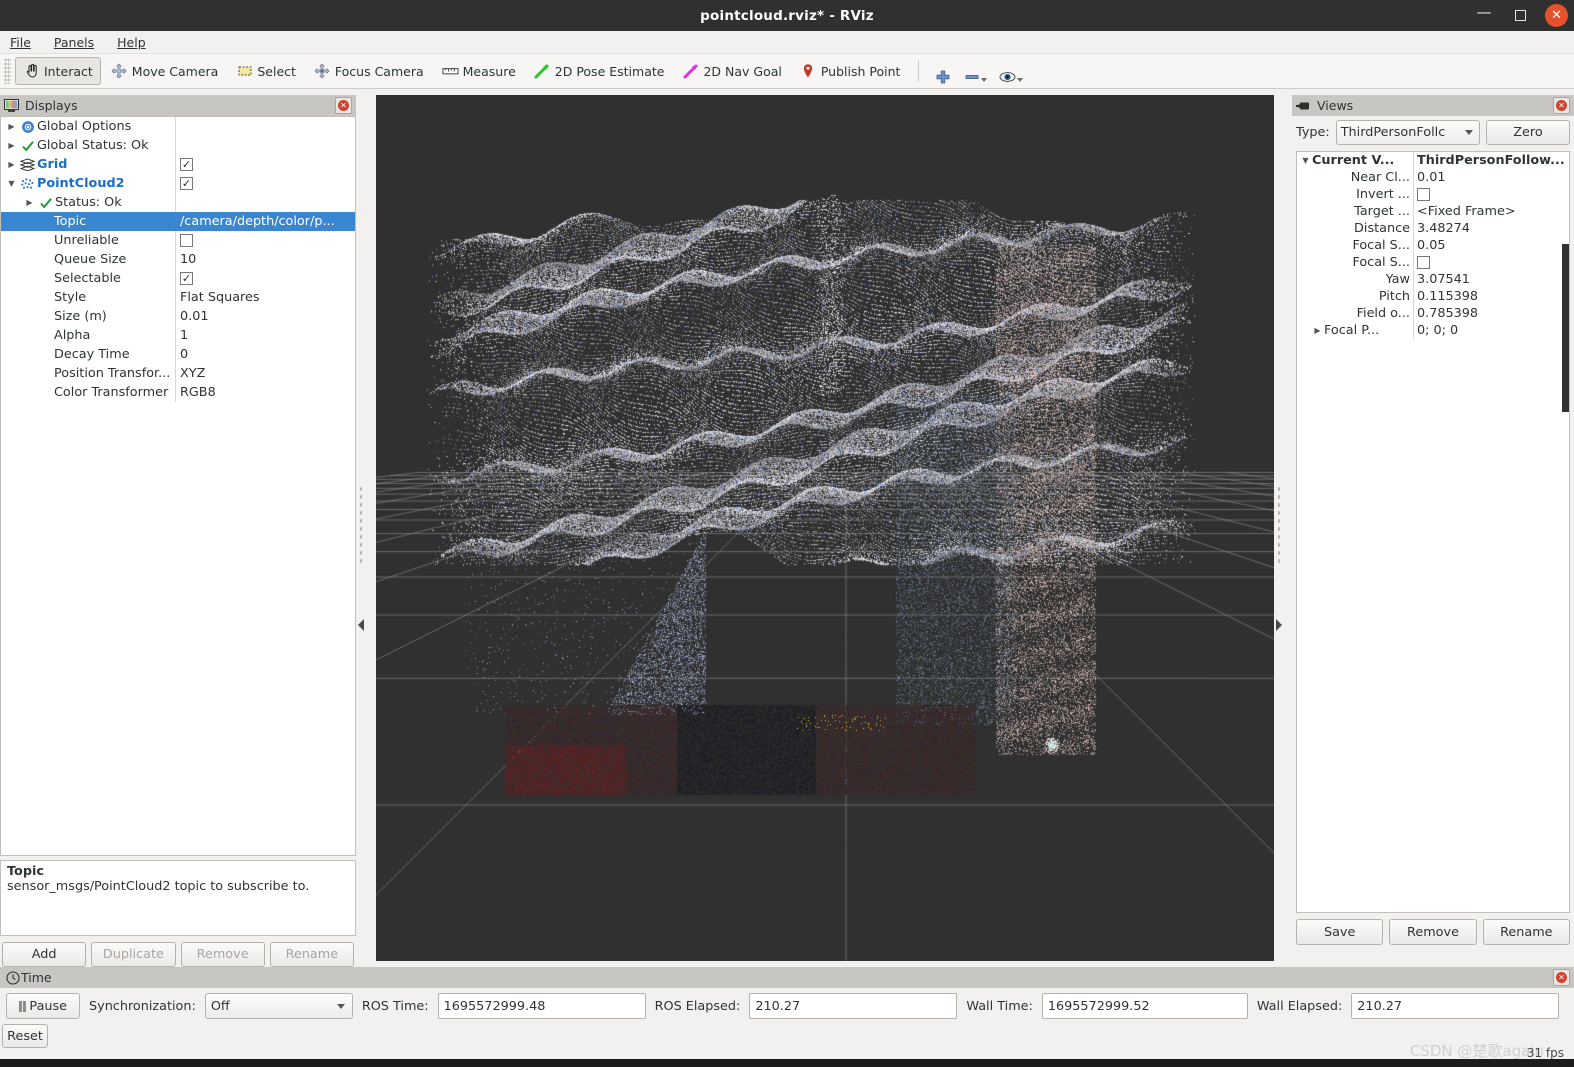 The image size is (1574, 1067). Describe the element at coordinates (43, 1006) in the screenshot. I see `pause-button: Pause` at that location.